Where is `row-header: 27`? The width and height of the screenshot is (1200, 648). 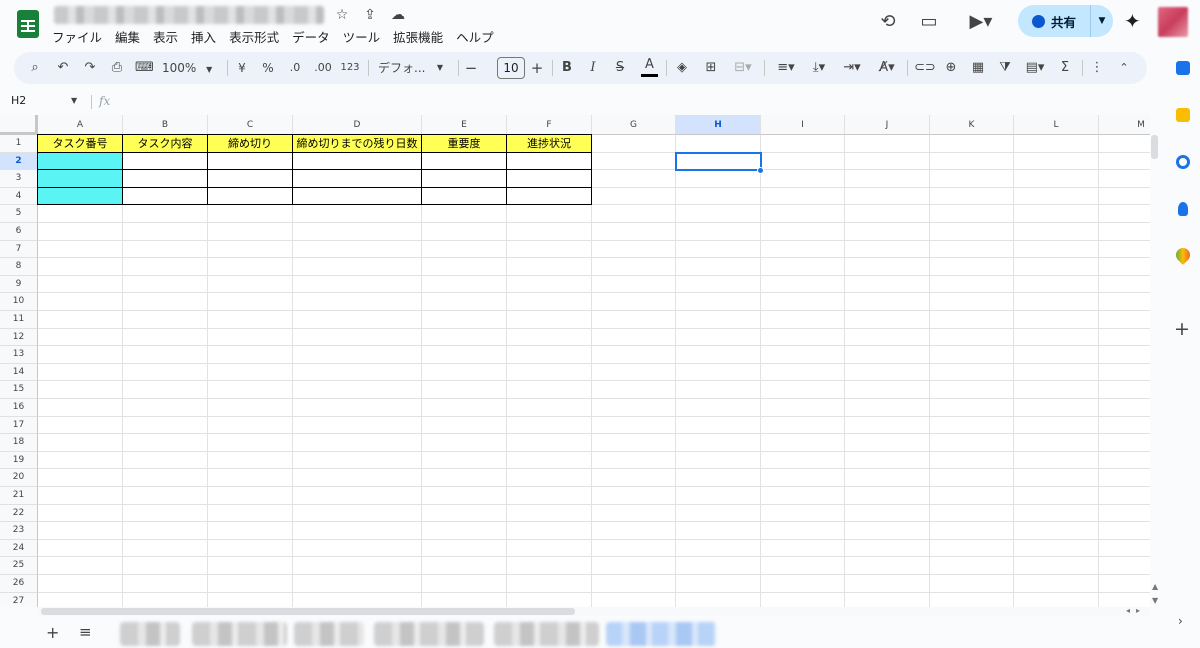 row-header: 27 is located at coordinates (19, 599).